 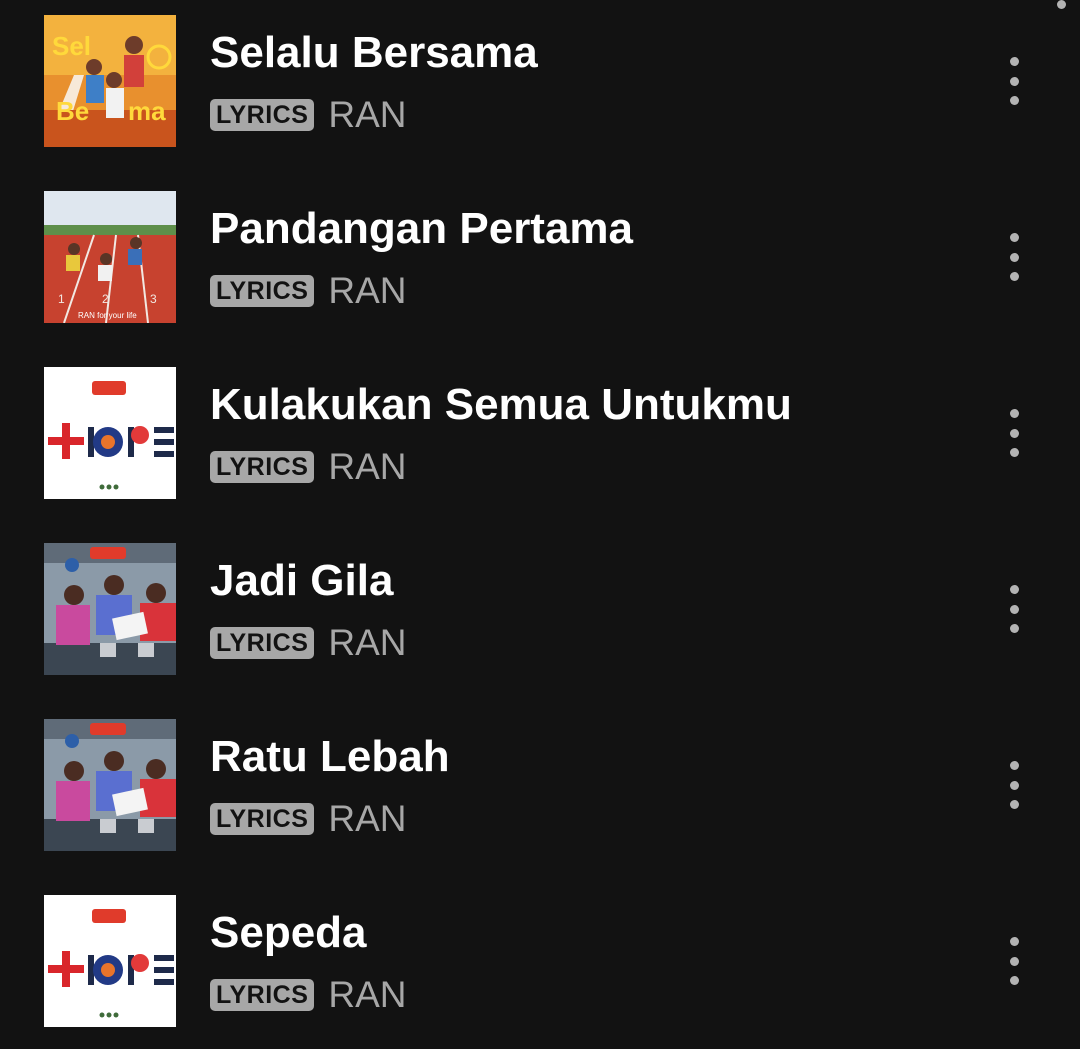 I want to click on track-row: Sel Be ma Selalu Bersama LYRICS RAN, so click(x=540, y=81).